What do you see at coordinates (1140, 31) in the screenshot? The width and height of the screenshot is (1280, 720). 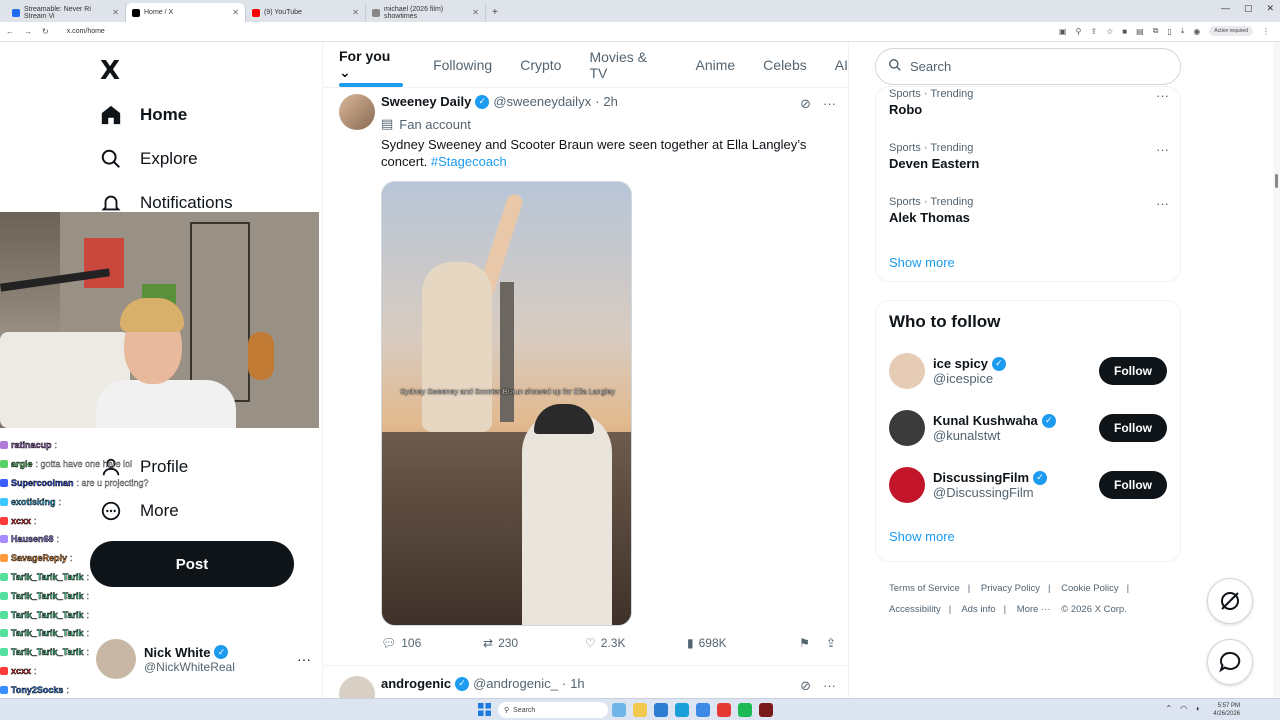 I see `extension-icon: ▤` at bounding box center [1140, 31].